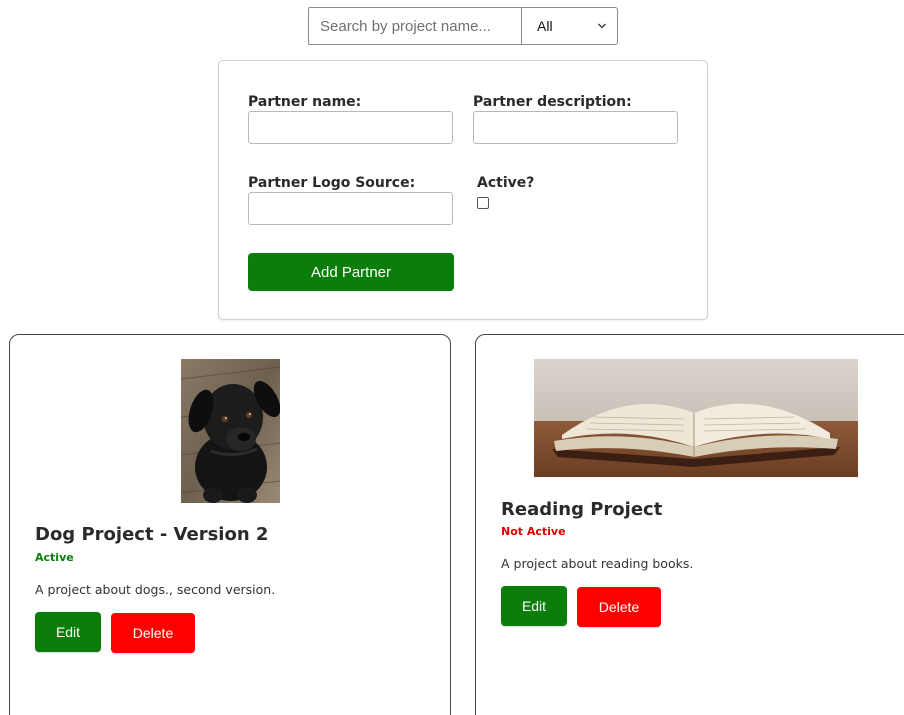 This screenshot has width=904, height=715. I want to click on project-description: A project about reading books., so click(597, 563).